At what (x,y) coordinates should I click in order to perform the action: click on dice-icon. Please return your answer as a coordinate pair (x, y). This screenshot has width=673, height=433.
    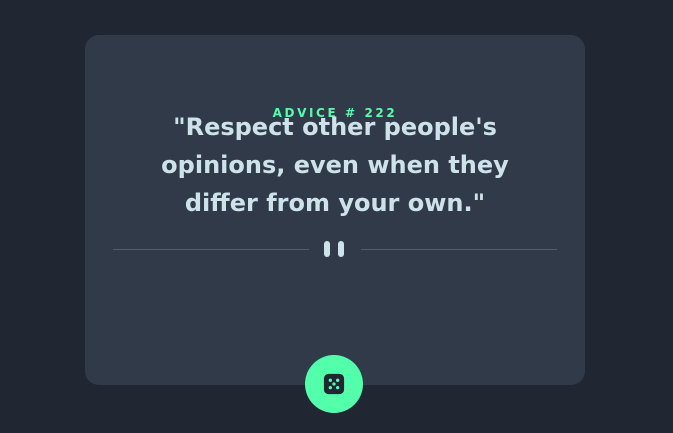
    Looking at the image, I should click on (334, 384).